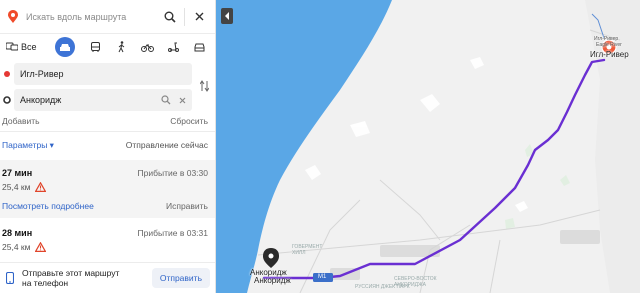  I want to click on collapse-panel-button, so click(227, 16).